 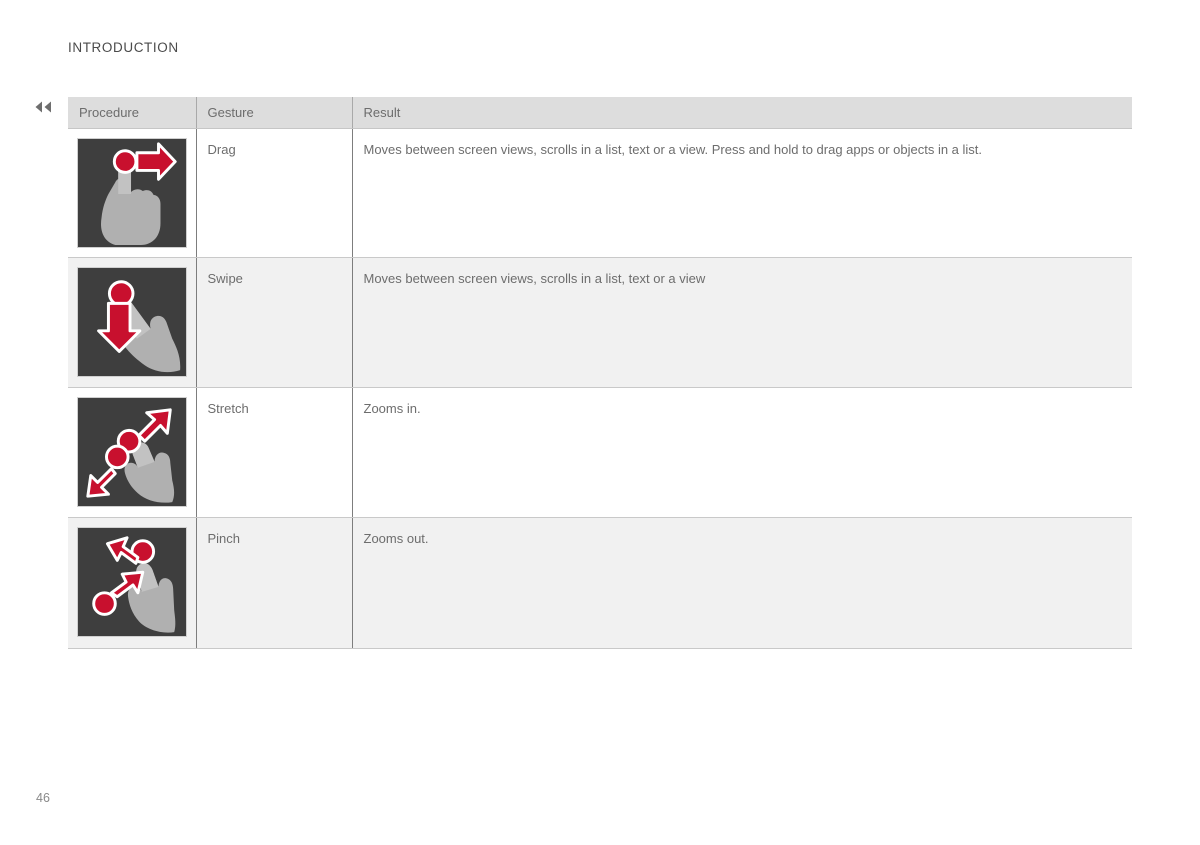 I want to click on column-header-result: Result, so click(x=741, y=113).